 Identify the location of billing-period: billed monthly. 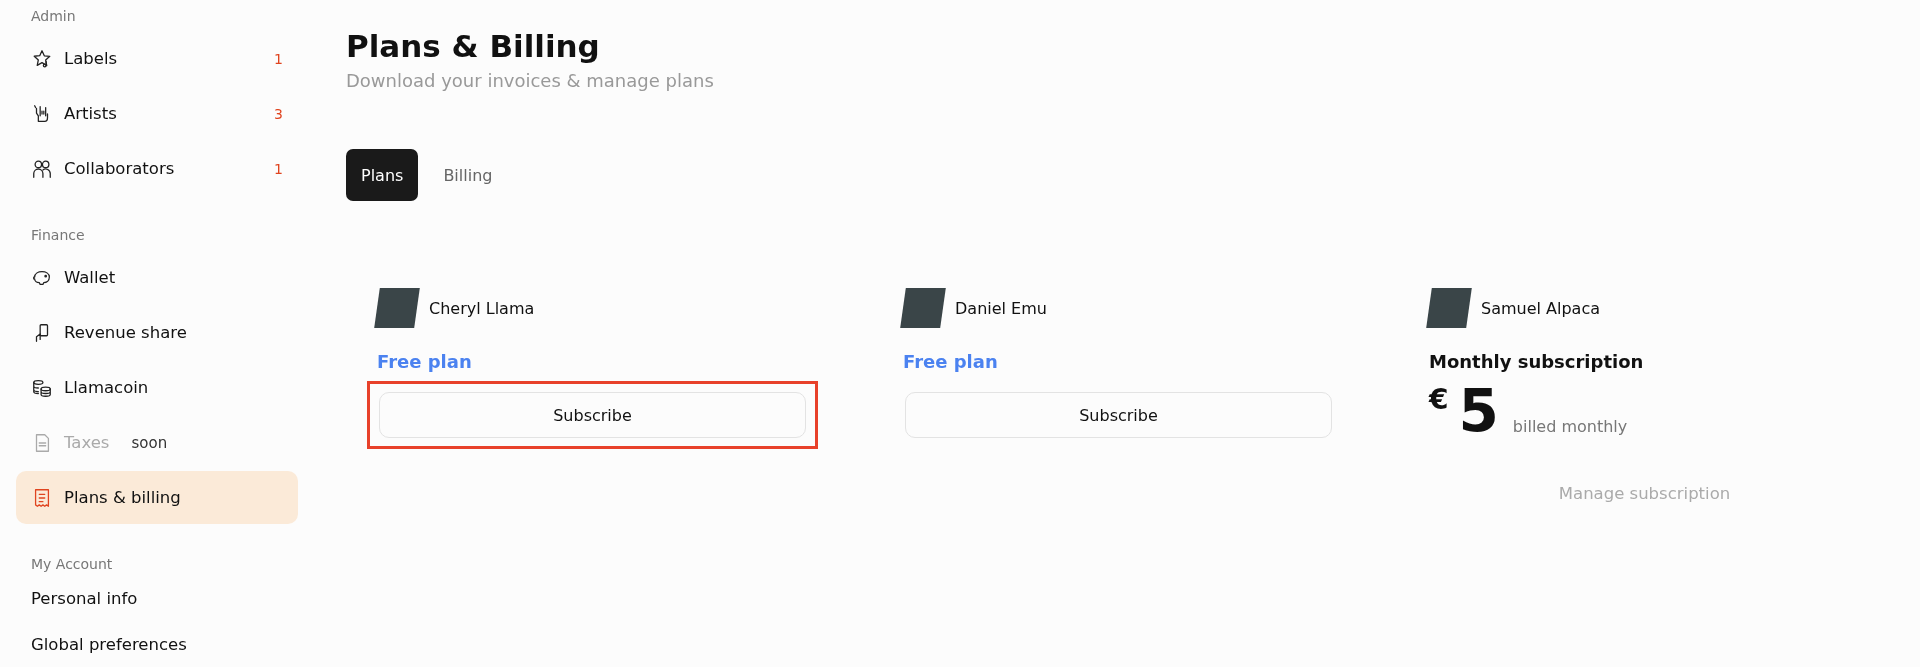
(1570, 426).